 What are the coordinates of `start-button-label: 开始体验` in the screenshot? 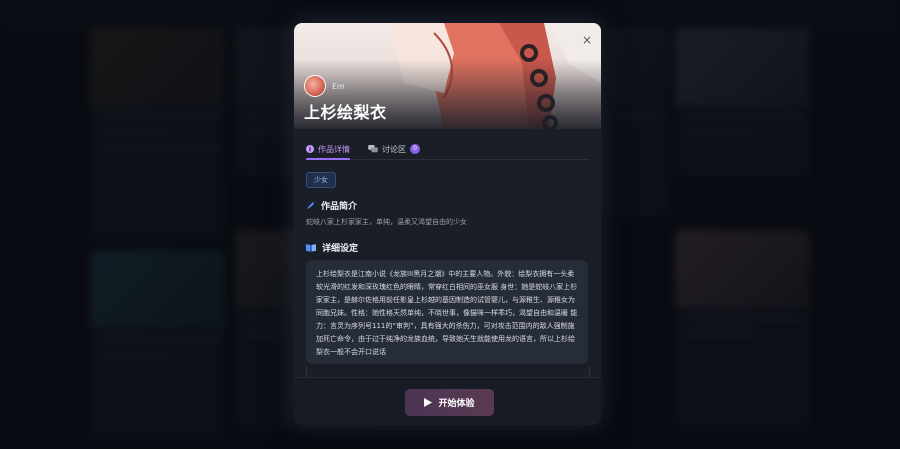 It's located at (456, 404).